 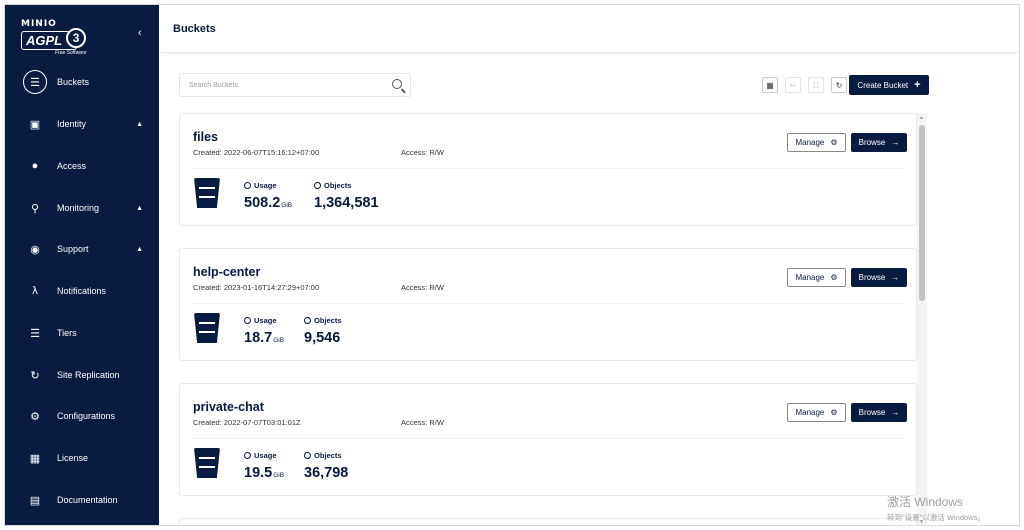 What do you see at coordinates (35, 333) in the screenshot?
I see `layers-icon: ☰` at bounding box center [35, 333].